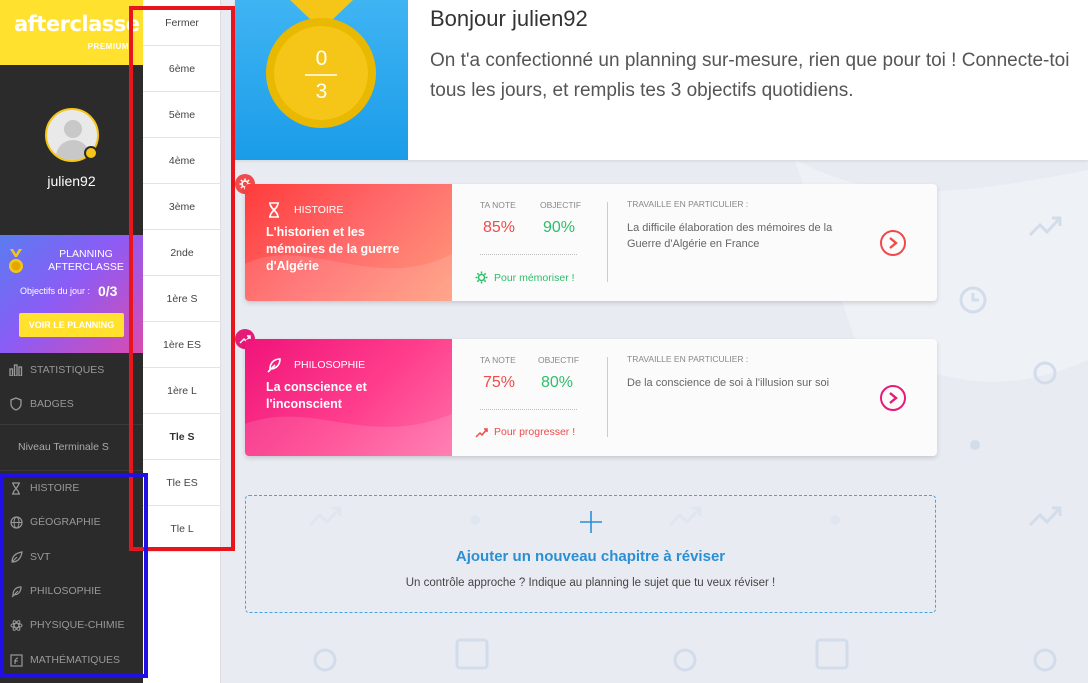 The width and height of the screenshot is (1088, 683). What do you see at coordinates (182, 483) in the screenshot?
I see `grade-tle-es: Tle ES` at bounding box center [182, 483].